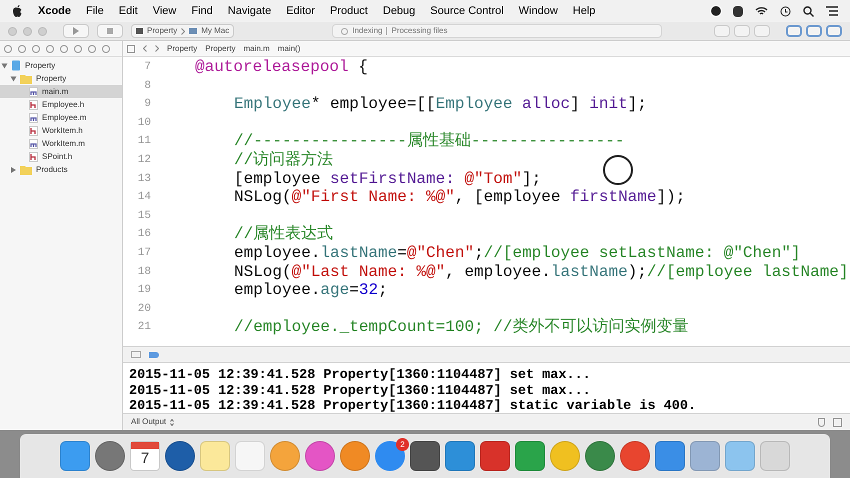 The width and height of the screenshot is (850, 478). Describe the element at coordinates (618, 170) in the screenshot. I see `cursor-highlight-icon` at that location.